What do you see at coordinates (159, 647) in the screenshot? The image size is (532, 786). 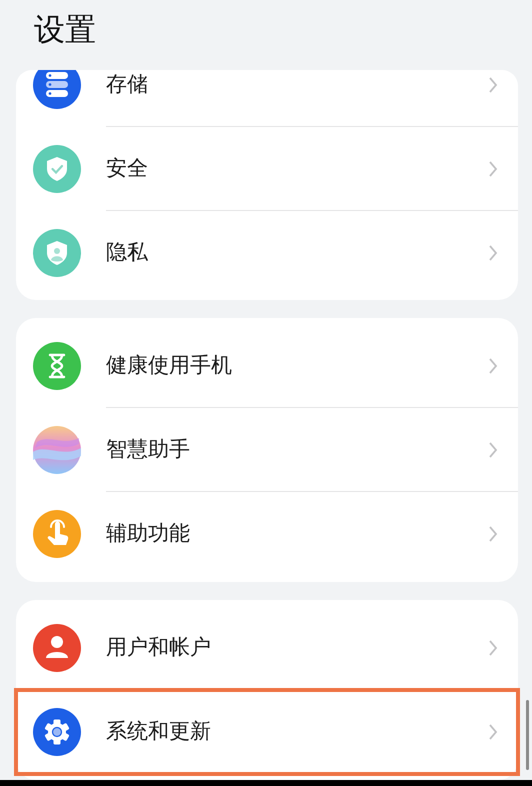 I see `item-label: 用户和帐户` at bounding box center [159, 647].